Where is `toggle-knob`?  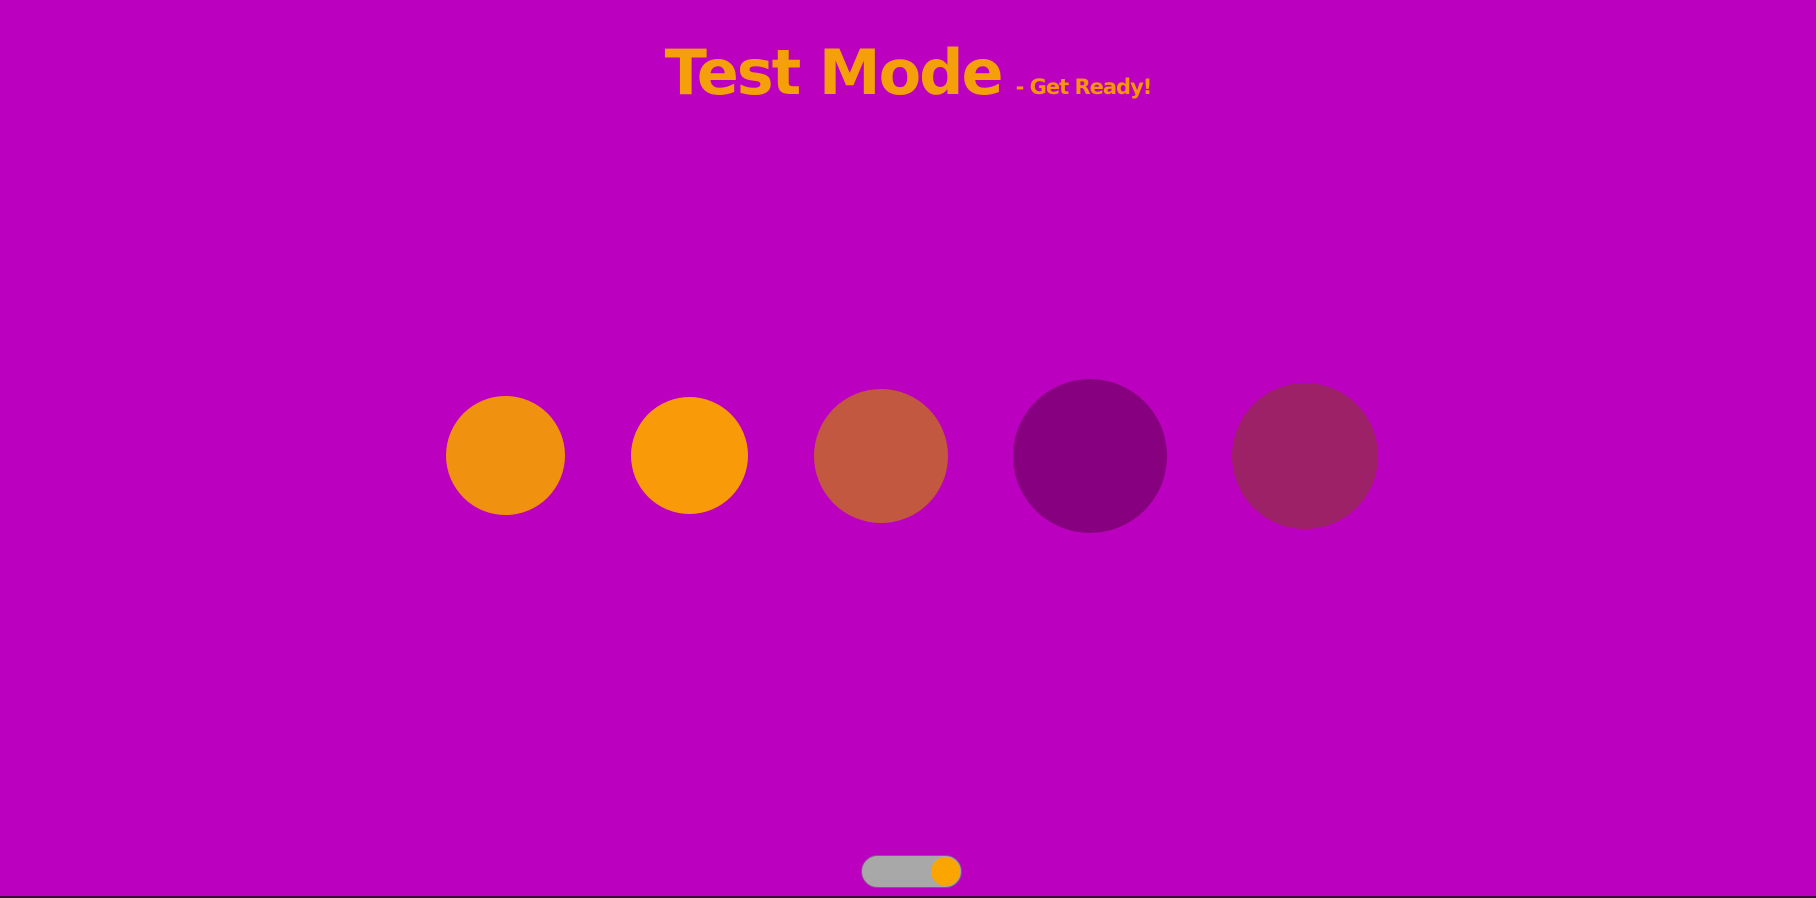
toggle-knob is located at coordinates (945, 871).